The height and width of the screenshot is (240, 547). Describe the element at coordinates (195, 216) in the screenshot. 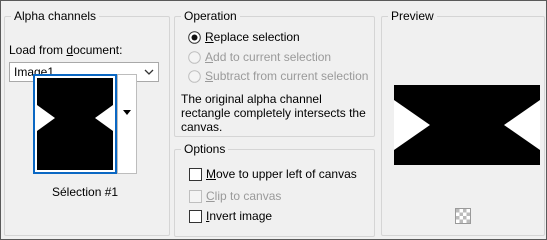

I see `invert-image-checkbox` at that location.